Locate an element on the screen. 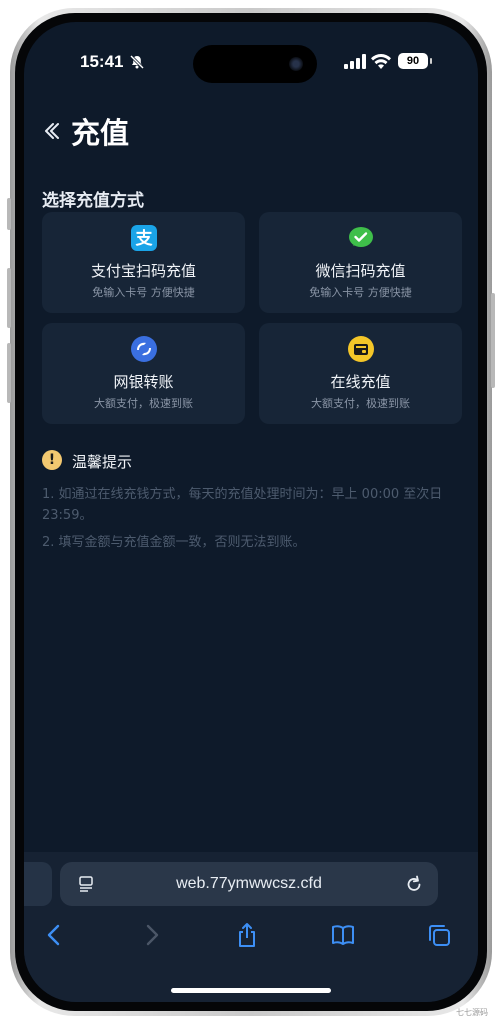 This screenshot has height=1024, width=502. bank-transfer-icon is located at coordinates (143, 349).